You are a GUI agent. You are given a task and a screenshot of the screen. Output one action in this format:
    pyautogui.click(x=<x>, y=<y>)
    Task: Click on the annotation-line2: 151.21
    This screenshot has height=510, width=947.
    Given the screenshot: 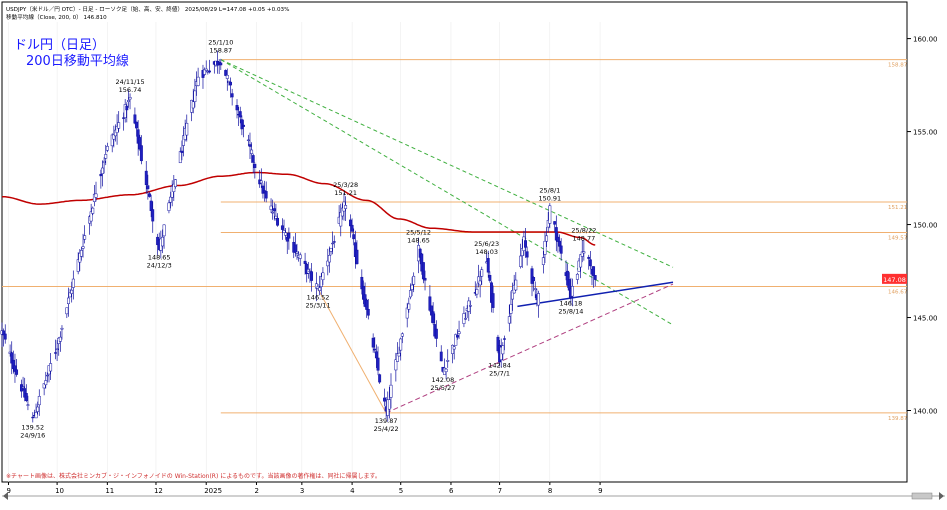 What is the action you would take?
    pyautogui.click(x=345, y=193)
    